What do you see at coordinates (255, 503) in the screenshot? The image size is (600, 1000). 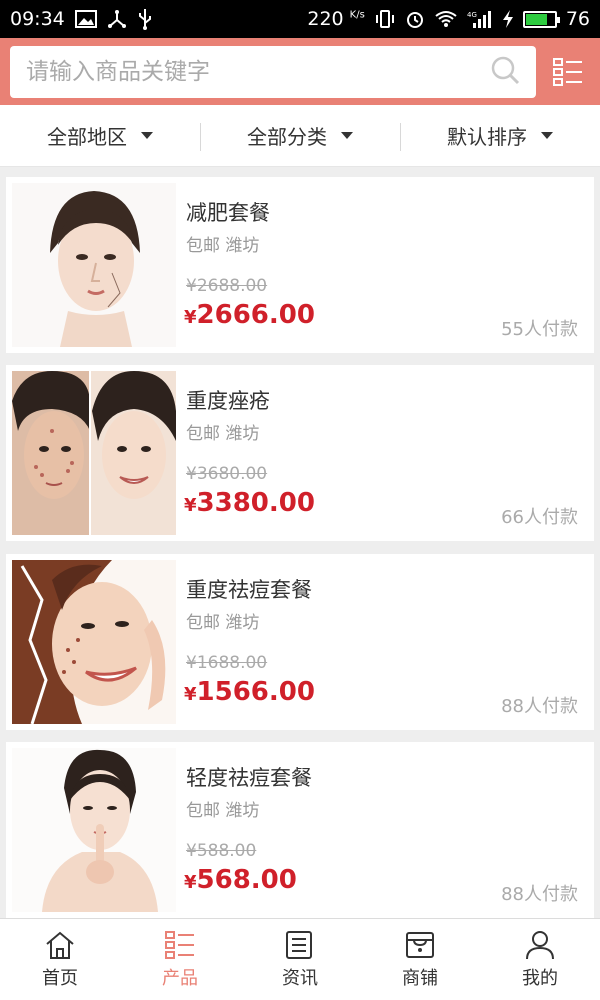 I see `product-price-value: 3380.00` at bounding box center [255, 503].